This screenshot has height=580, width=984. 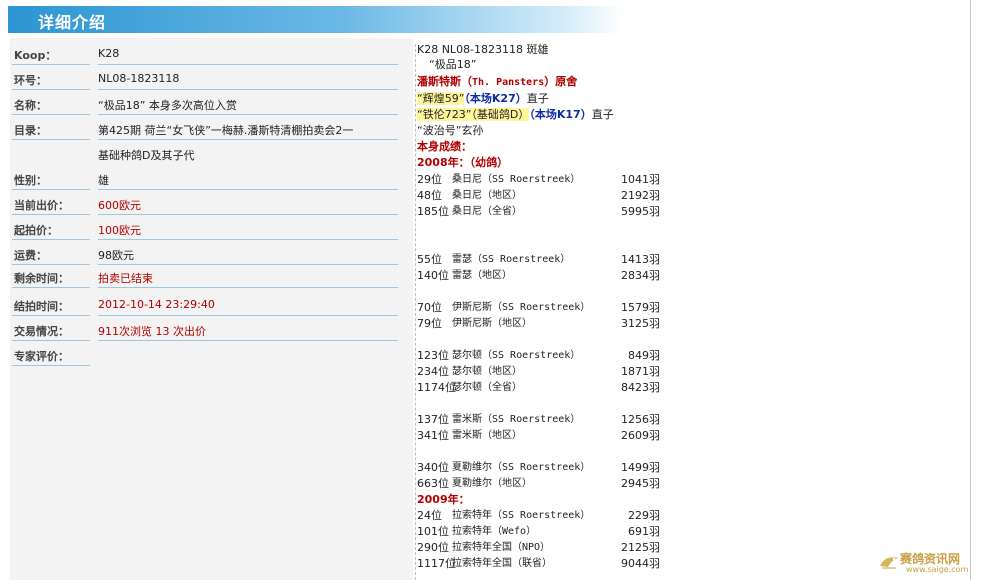 What do you see at coordinates (41, 331) in the screenshot?
I see `label-trade-status: 交易情况：` at bounding box center [41, 331].